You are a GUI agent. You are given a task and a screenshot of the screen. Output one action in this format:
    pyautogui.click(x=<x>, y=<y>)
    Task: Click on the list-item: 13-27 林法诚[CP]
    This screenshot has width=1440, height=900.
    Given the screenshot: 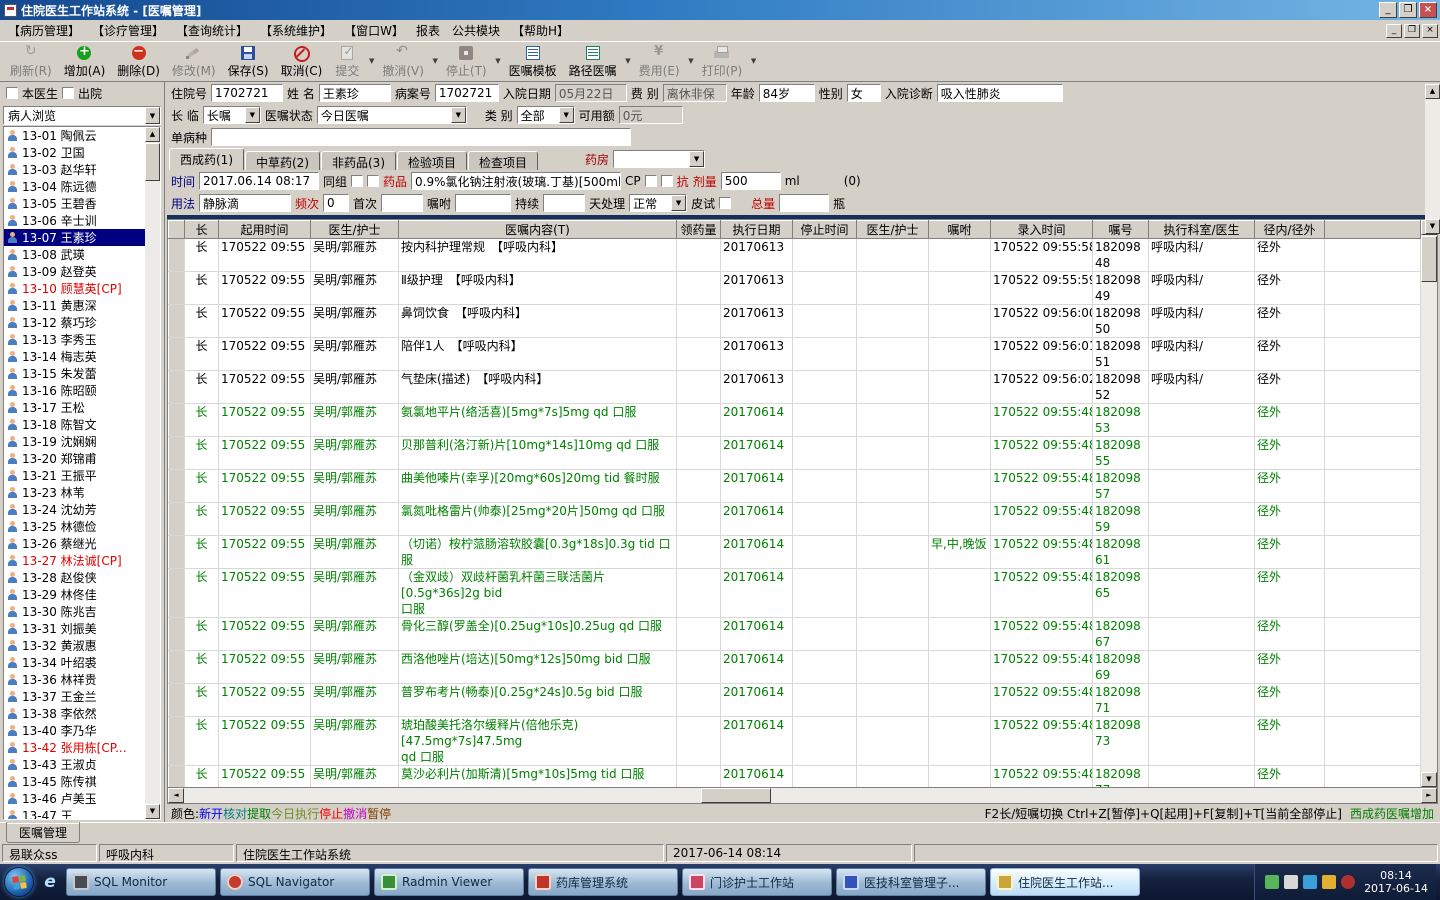 What is the action you would take?
    pyautogui.click(x=74, y=560)
    